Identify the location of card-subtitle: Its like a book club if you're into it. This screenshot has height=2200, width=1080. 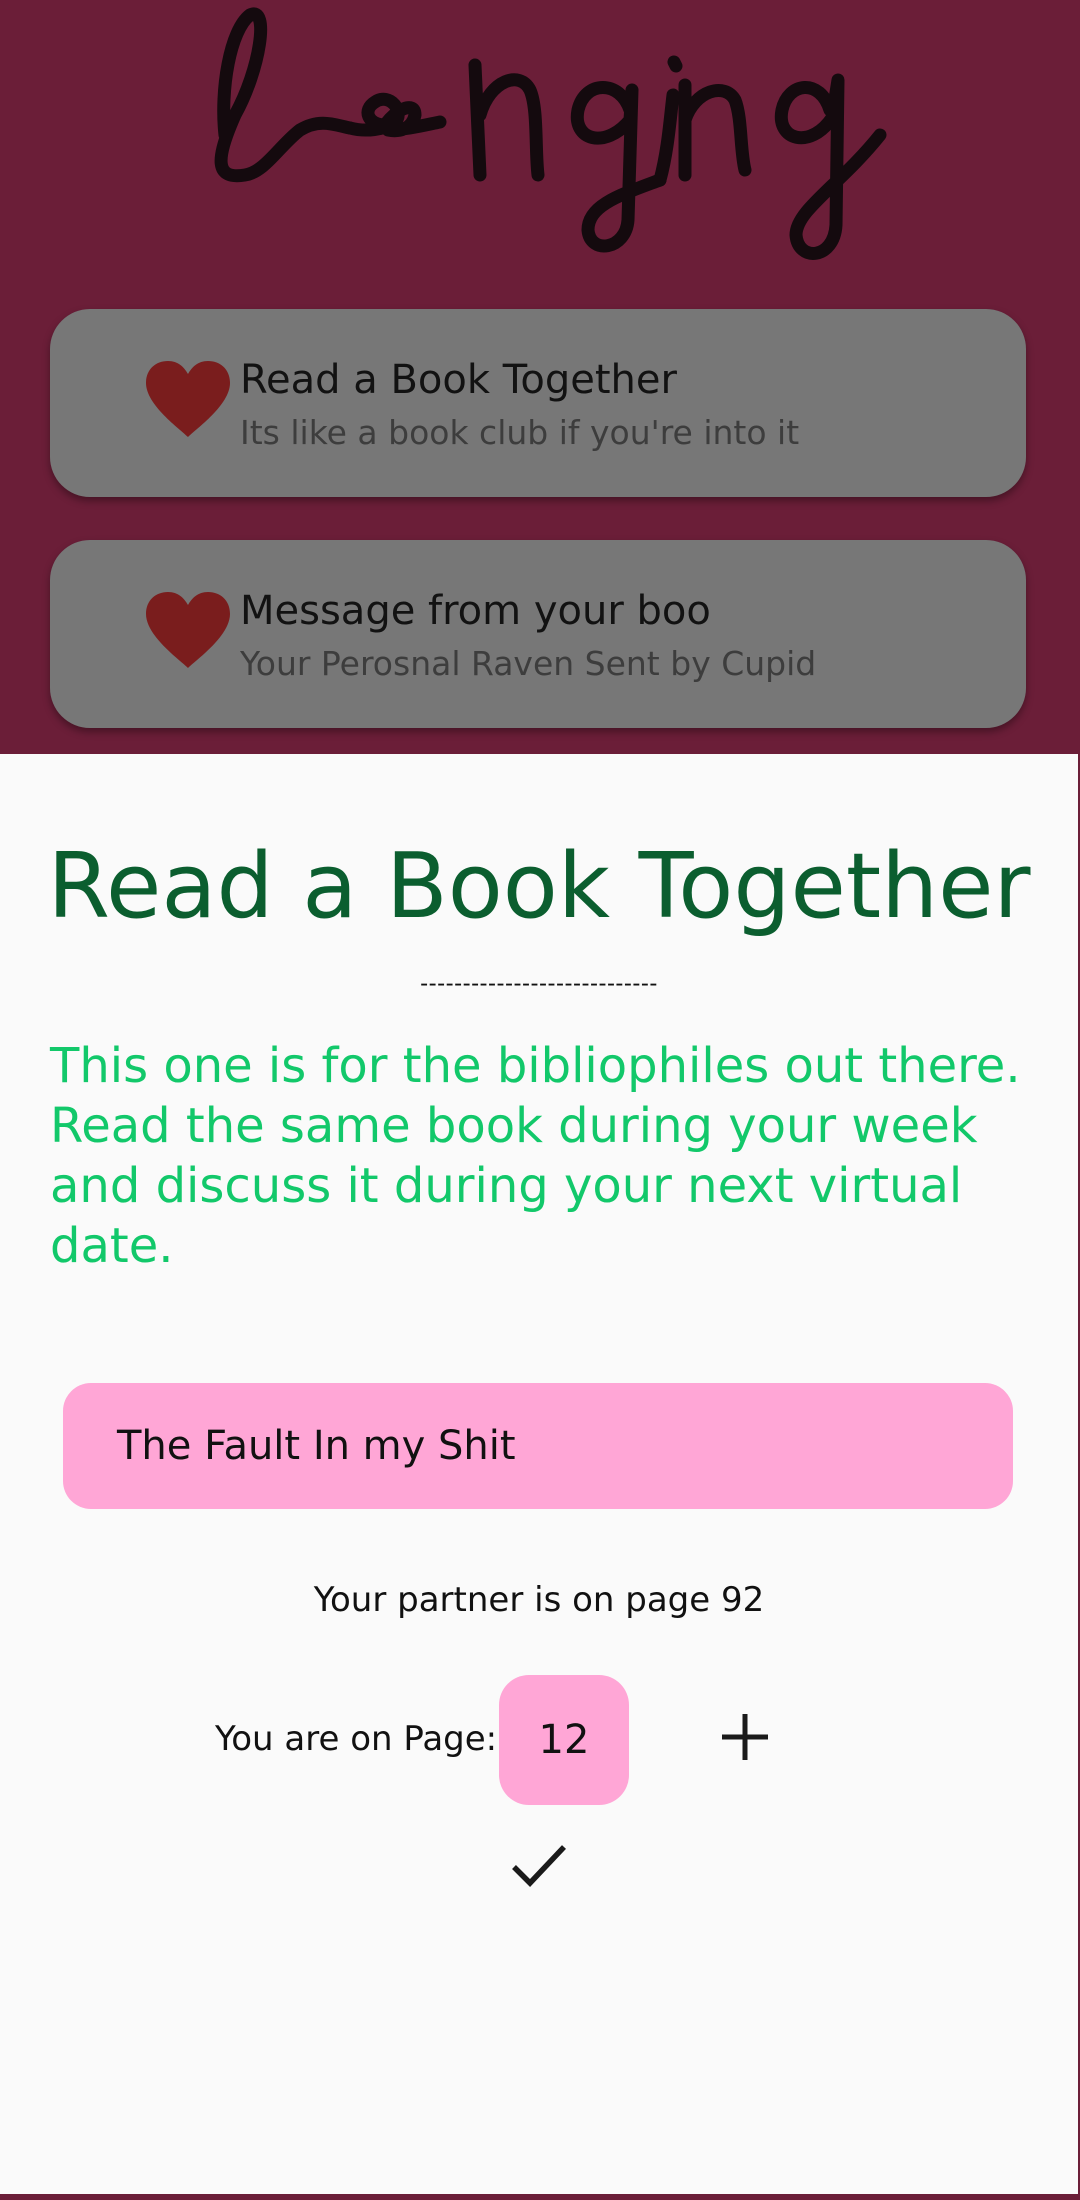
(520, 432).